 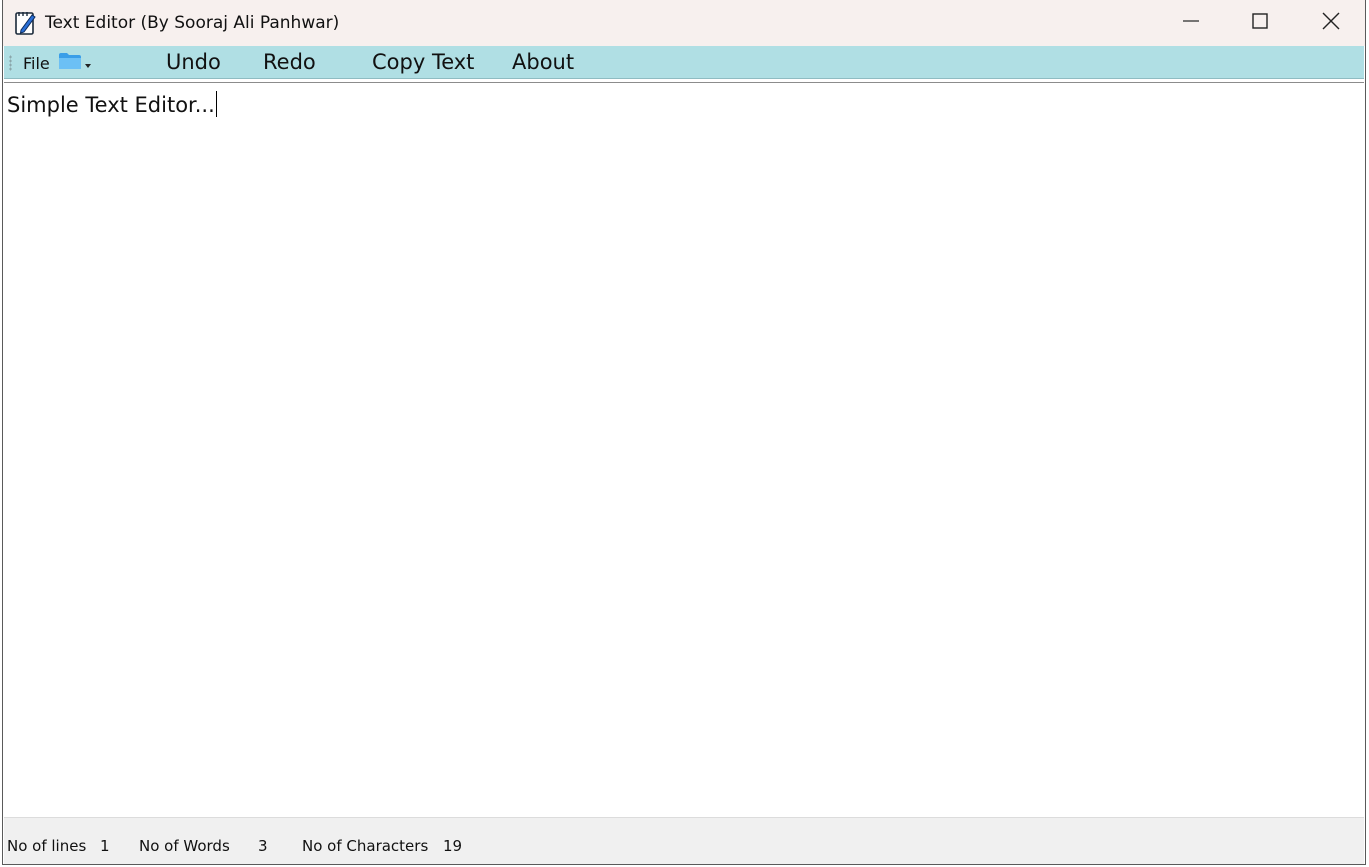 I want to click on file-menu: File, so click(x=36, y=64).